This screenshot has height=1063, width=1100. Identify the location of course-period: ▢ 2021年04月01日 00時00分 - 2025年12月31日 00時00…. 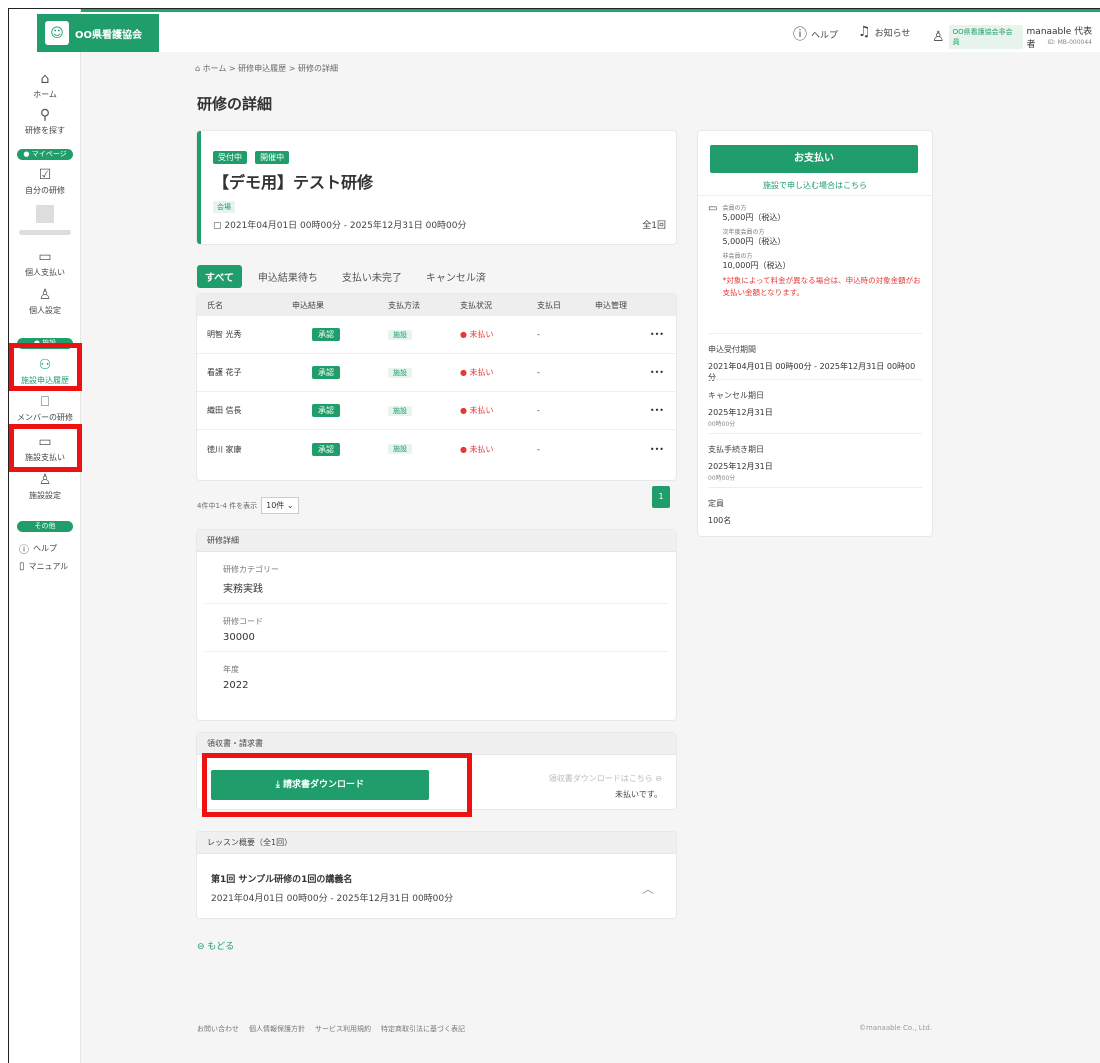
(340, 224).